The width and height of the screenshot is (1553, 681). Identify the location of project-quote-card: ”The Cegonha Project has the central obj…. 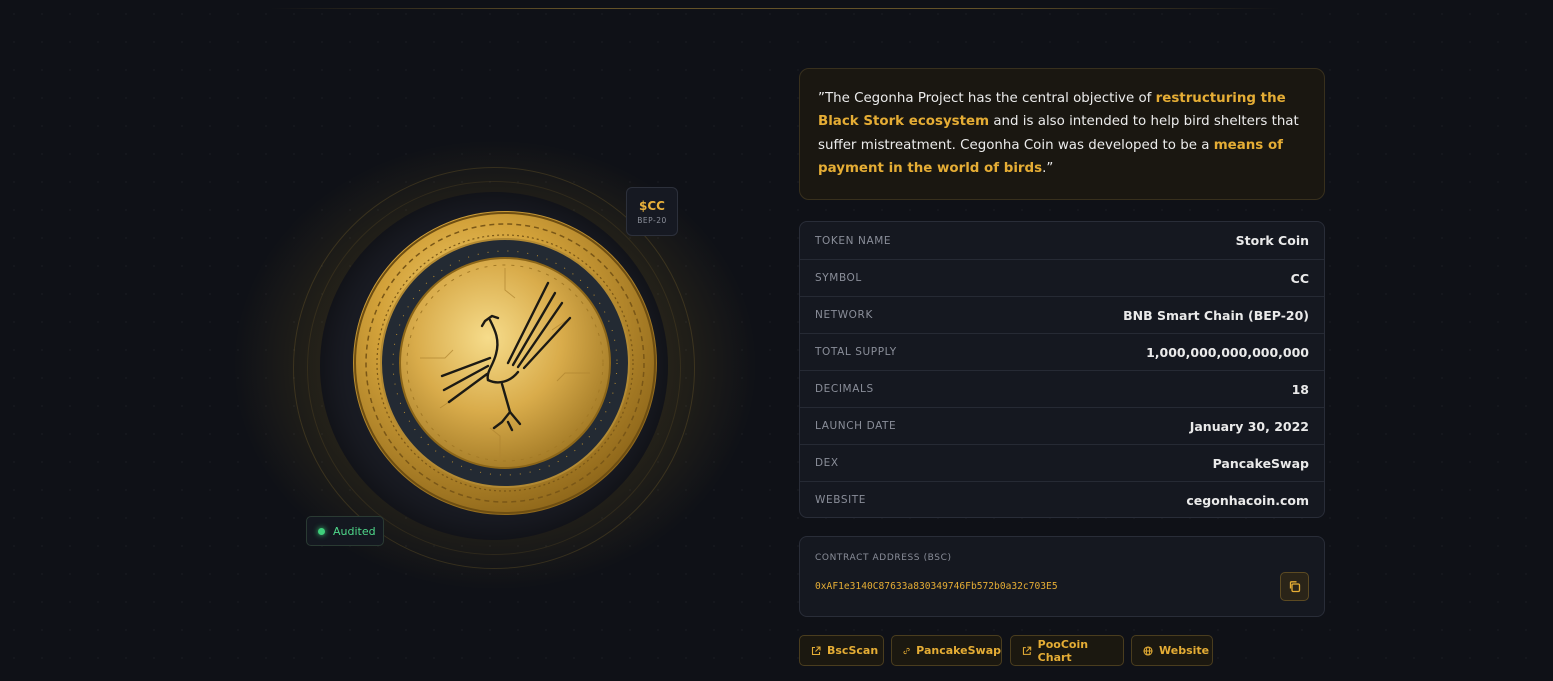
(1062, 134).